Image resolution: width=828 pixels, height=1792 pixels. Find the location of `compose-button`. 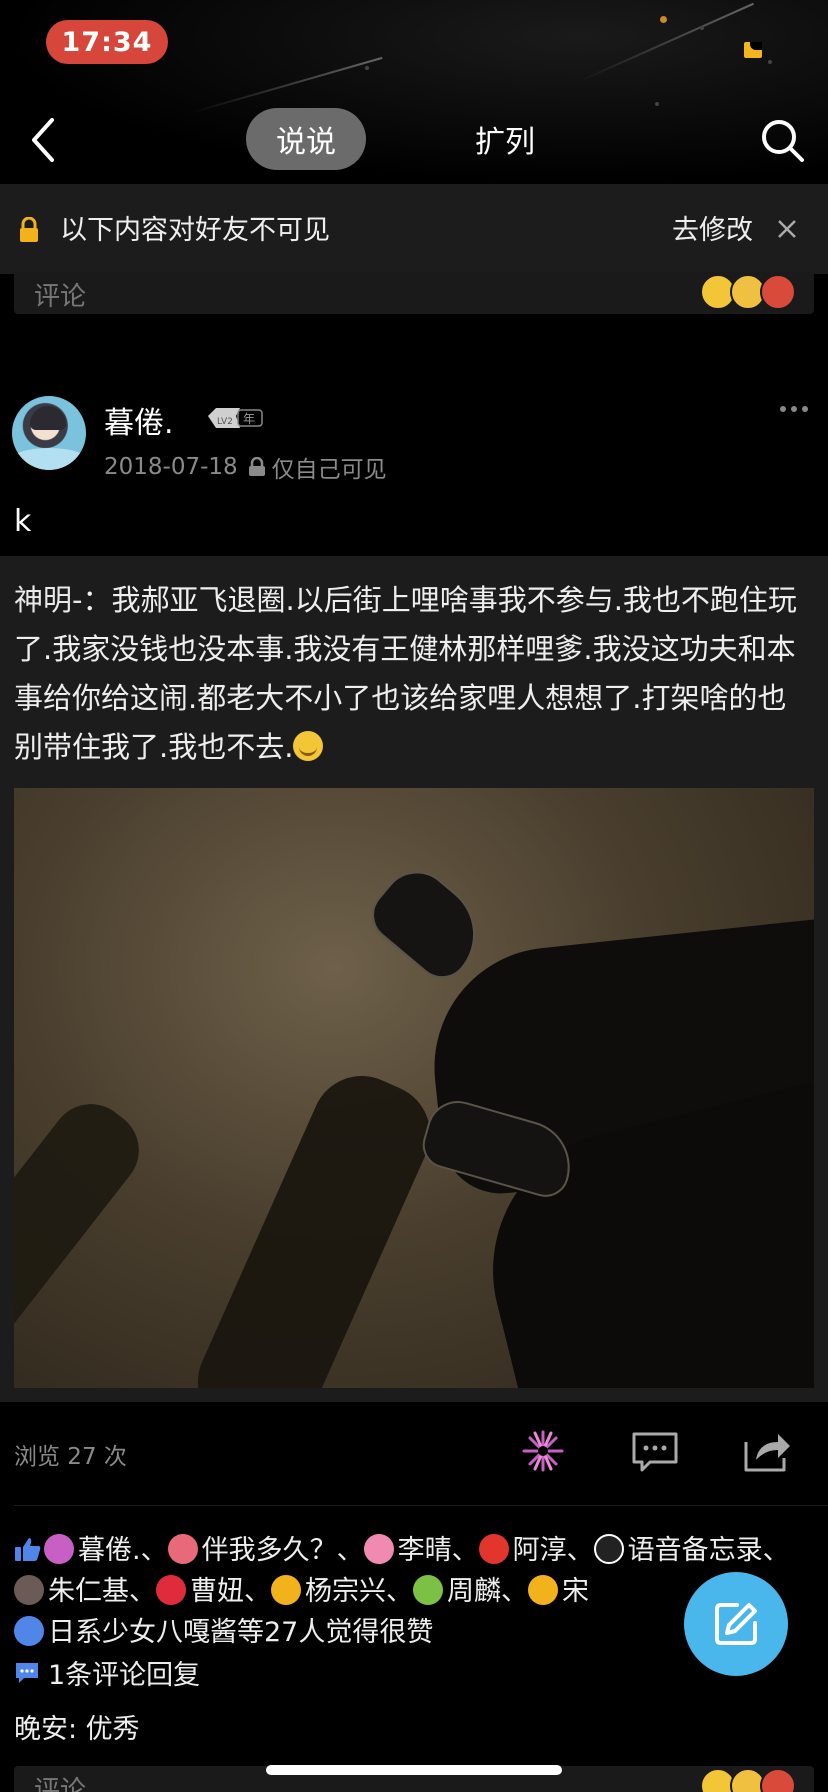

compose-button is located at coordinates (736, 1624).